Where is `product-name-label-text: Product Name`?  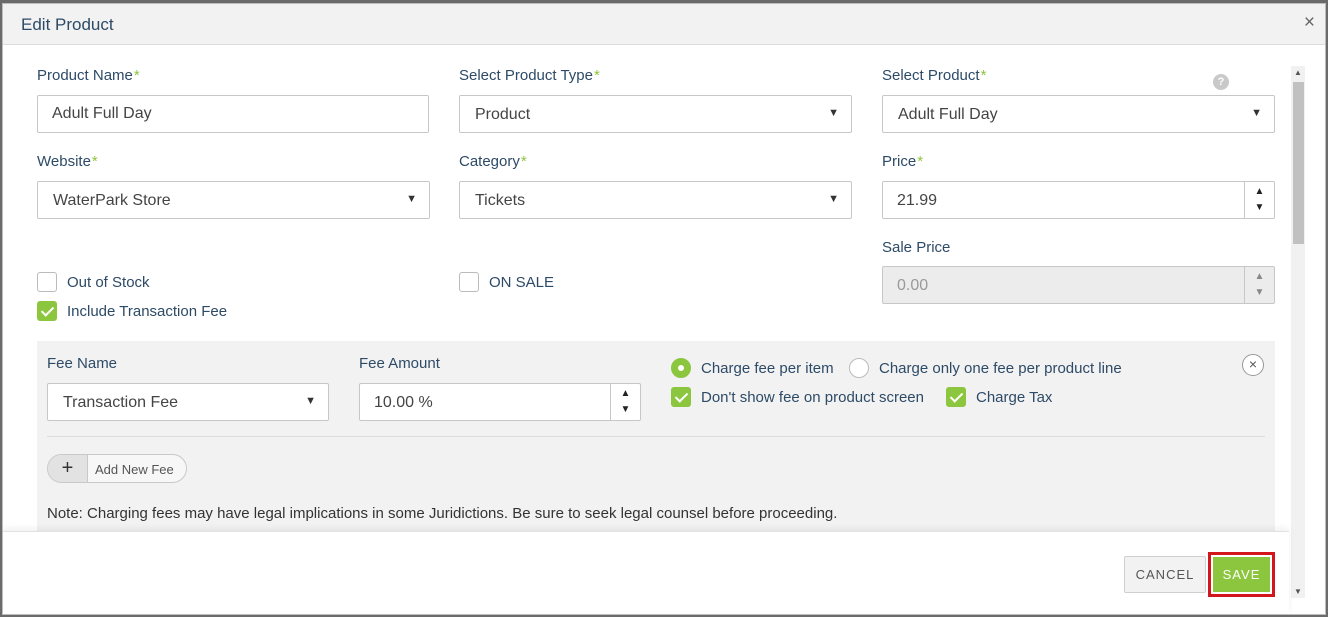
product-name-label-text: Product Name is located at coordinates (85, 75).